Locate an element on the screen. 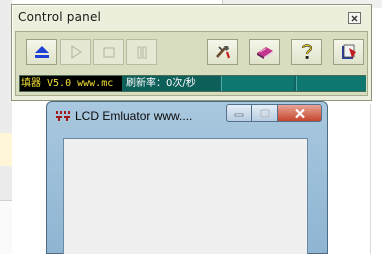  manual-button is located at coordinates (264, 52).